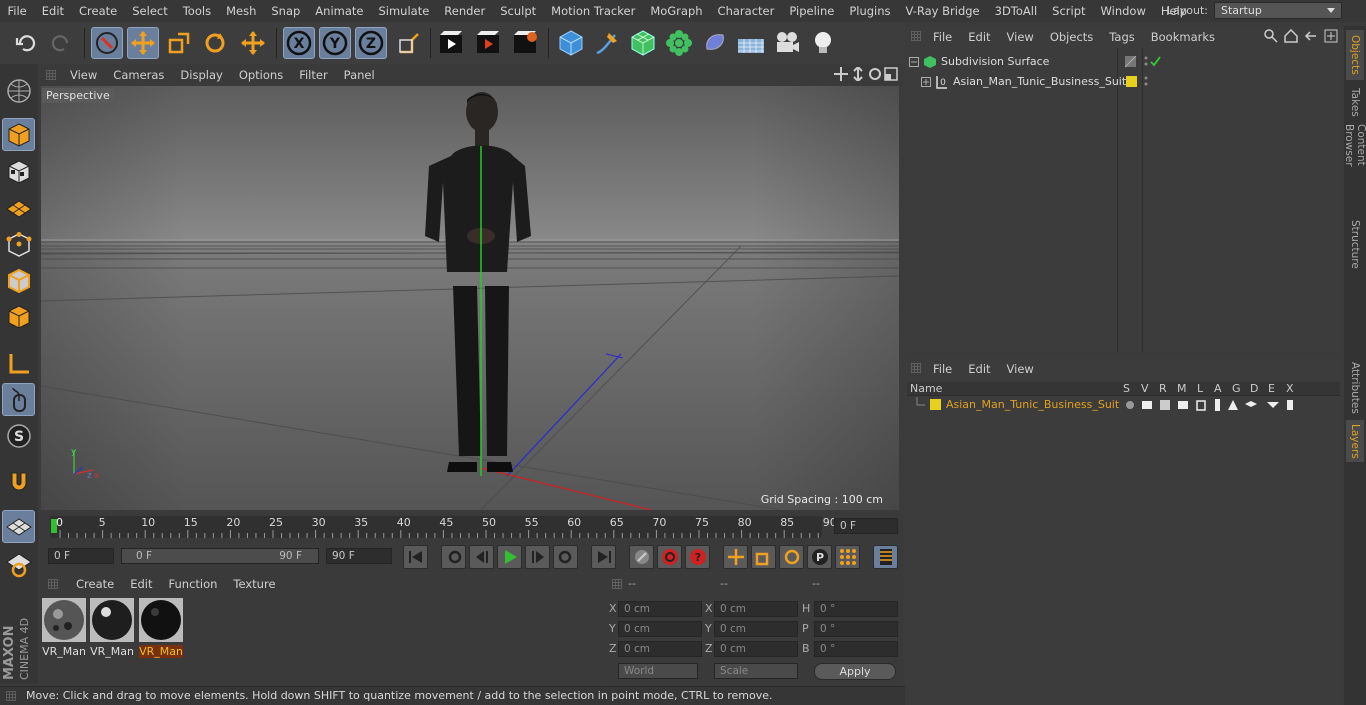 Image resolution: width=1366 pixels, height=705 pixels. I want to click on coord-space-select: World, so click(658, 671).